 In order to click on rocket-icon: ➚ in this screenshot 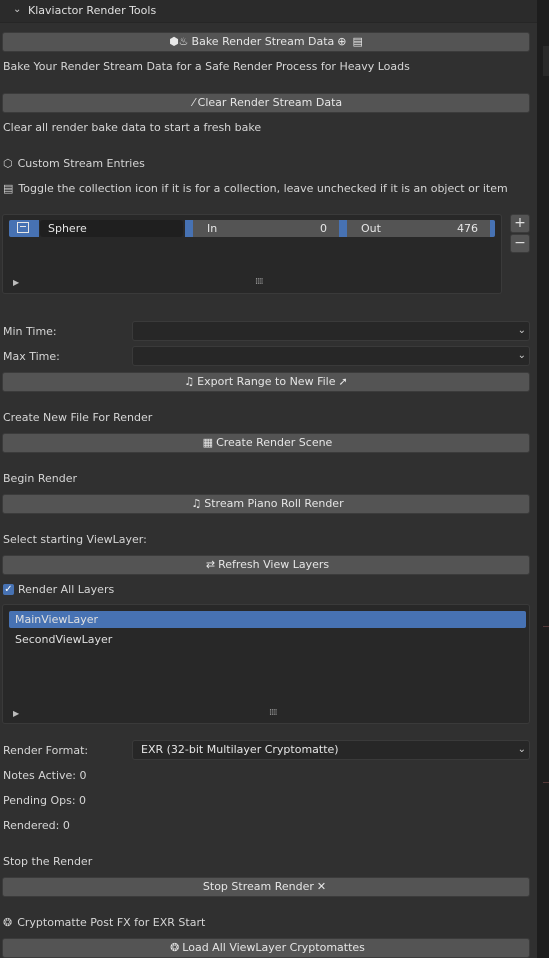, I will do `click(343, 381)`.